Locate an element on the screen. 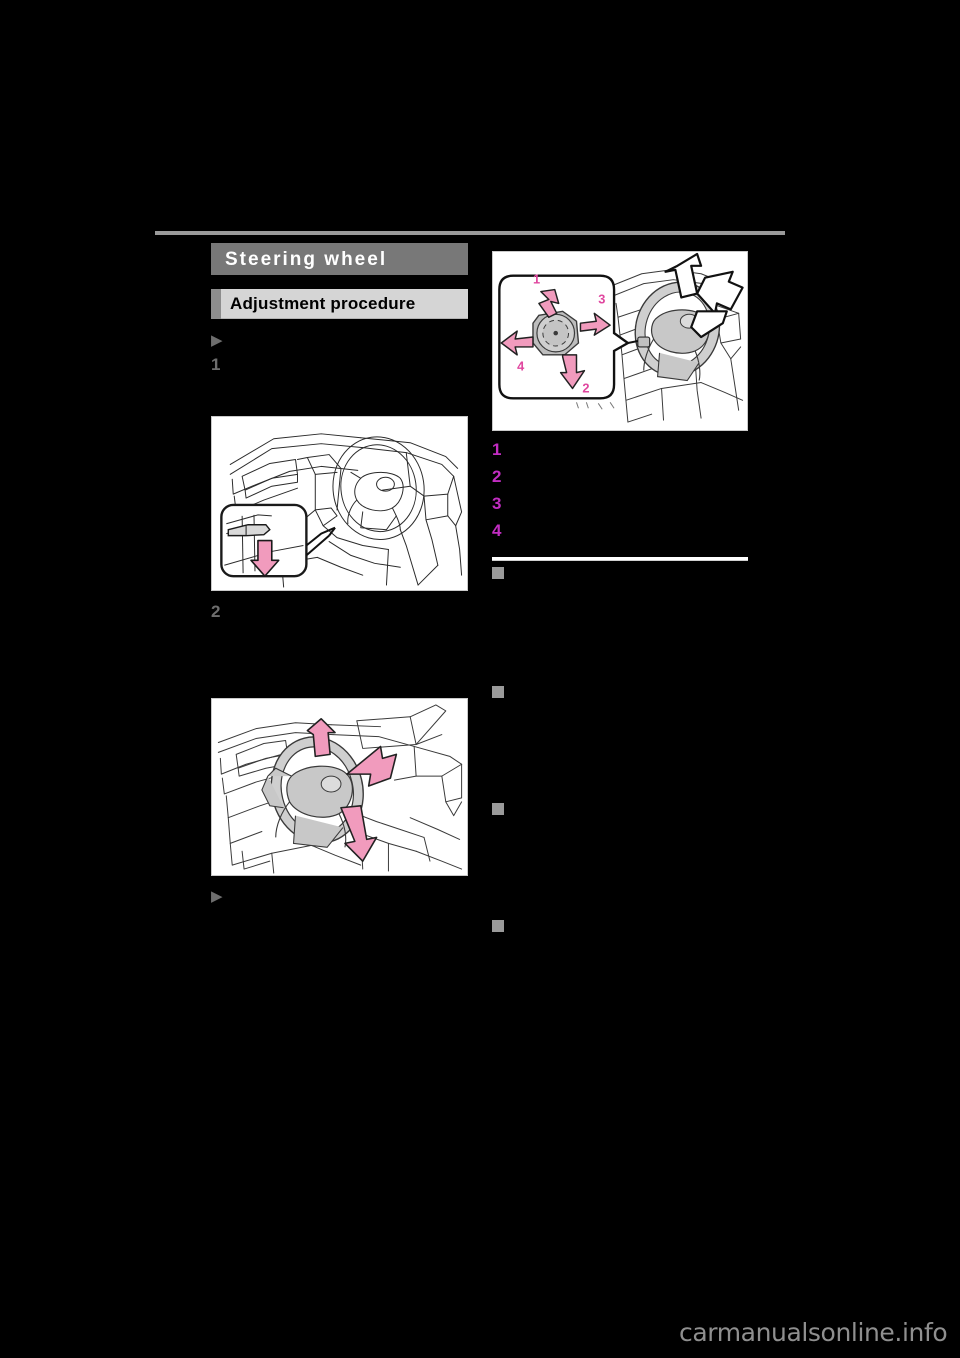 This screenshot has width=960, height=1358. list-item: 4 is located at coordinates (620, 530).